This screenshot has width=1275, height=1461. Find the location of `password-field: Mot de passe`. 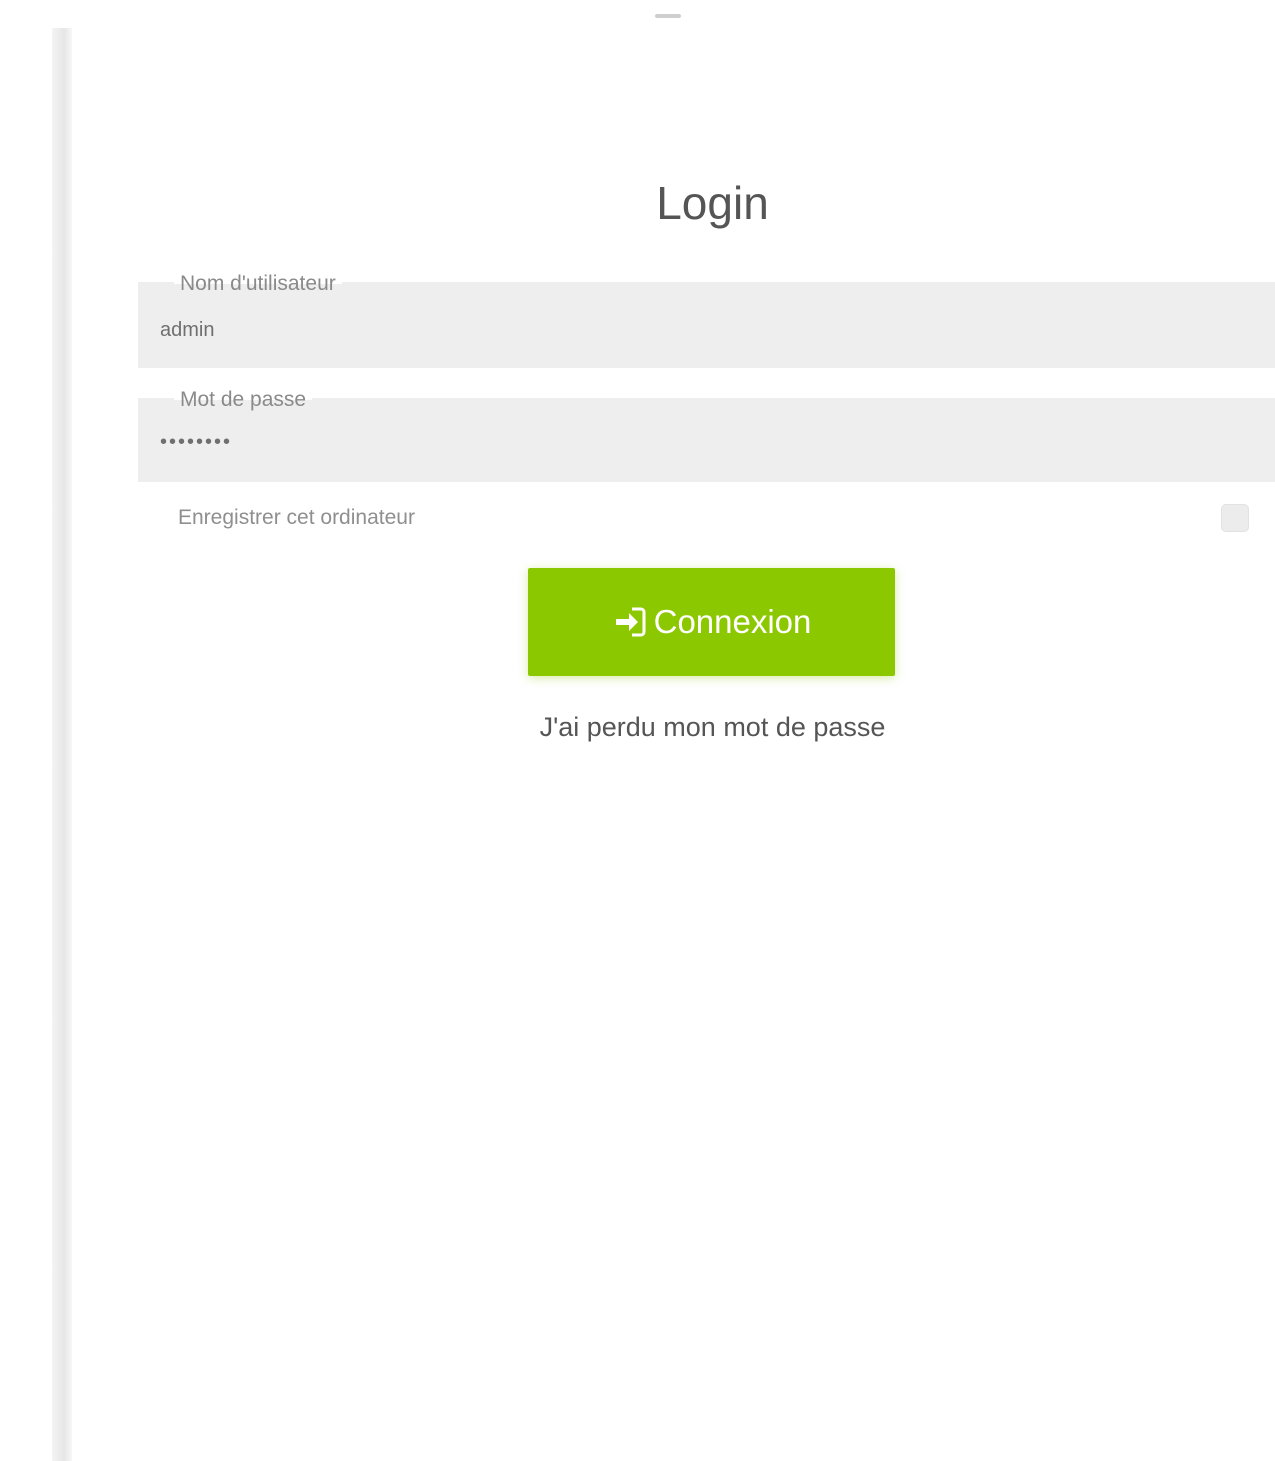

password-field: Mot de passe is located at coordinates (706, 435).